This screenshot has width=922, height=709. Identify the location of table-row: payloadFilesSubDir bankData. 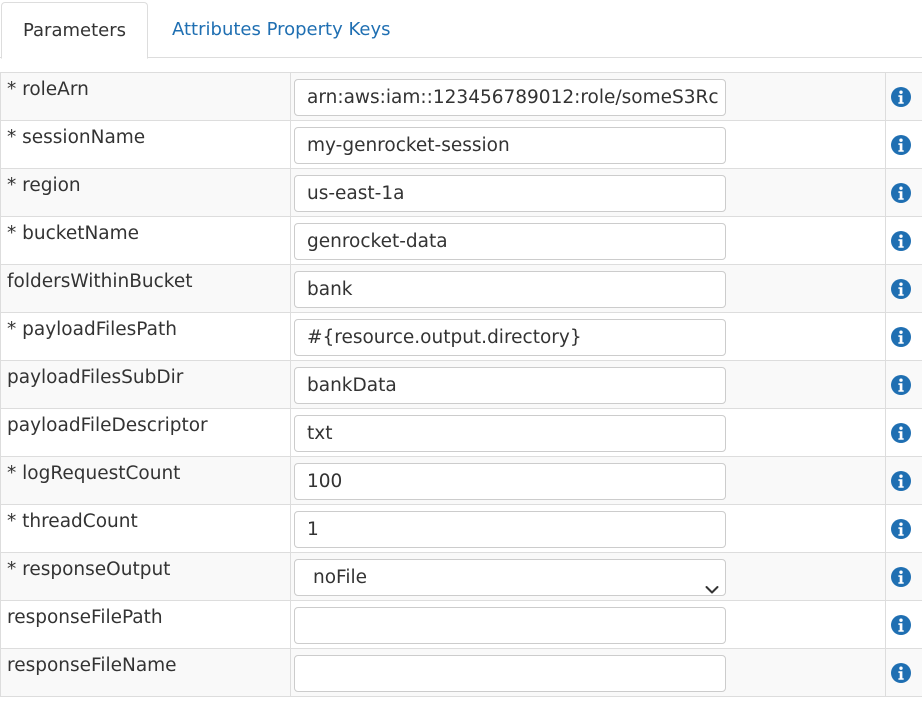
(461, 384).